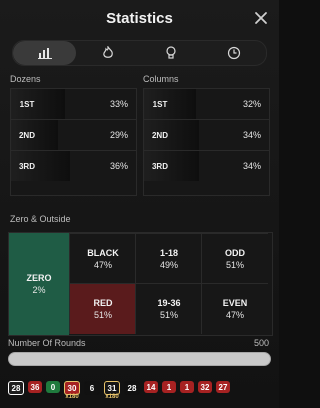 The image size is (320, 408). I want to click on even-label: EVEN, so click(235, 303).